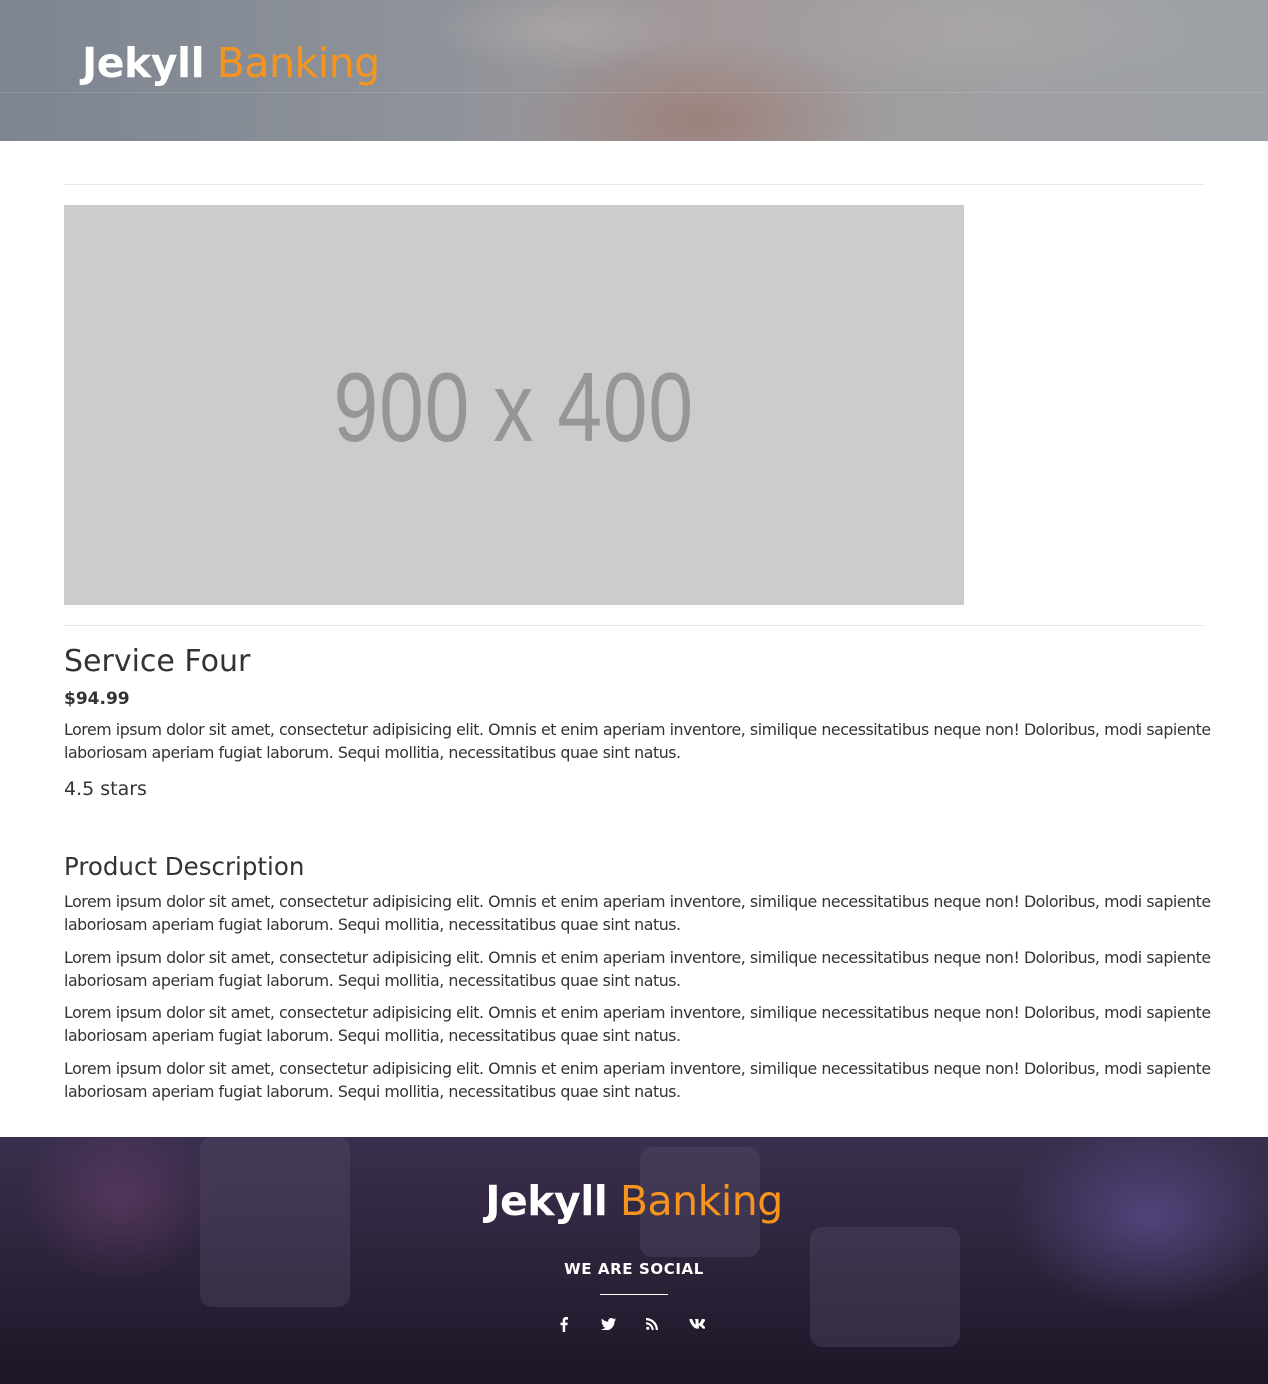 The width and height of the screenshot is (1268, 1384). What do you see at coordinates (298, 63) in the screenshot?
I see `brand-secondary-text: Banking` at bounding box center [298, 63].